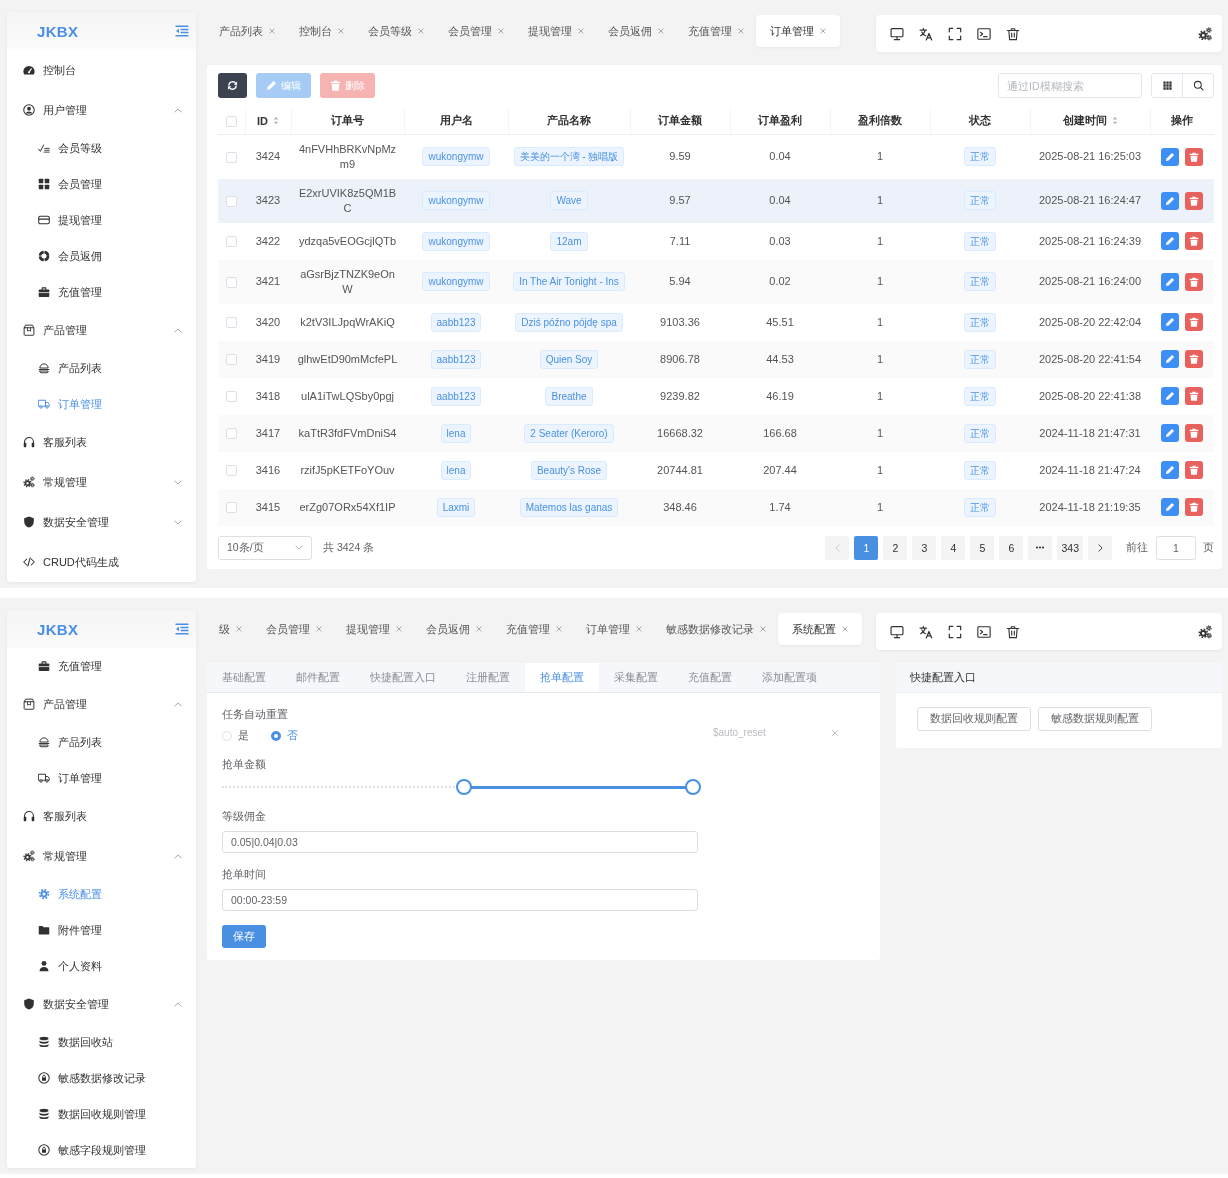  I want to click on more-pages-button, so click(1040, 547).